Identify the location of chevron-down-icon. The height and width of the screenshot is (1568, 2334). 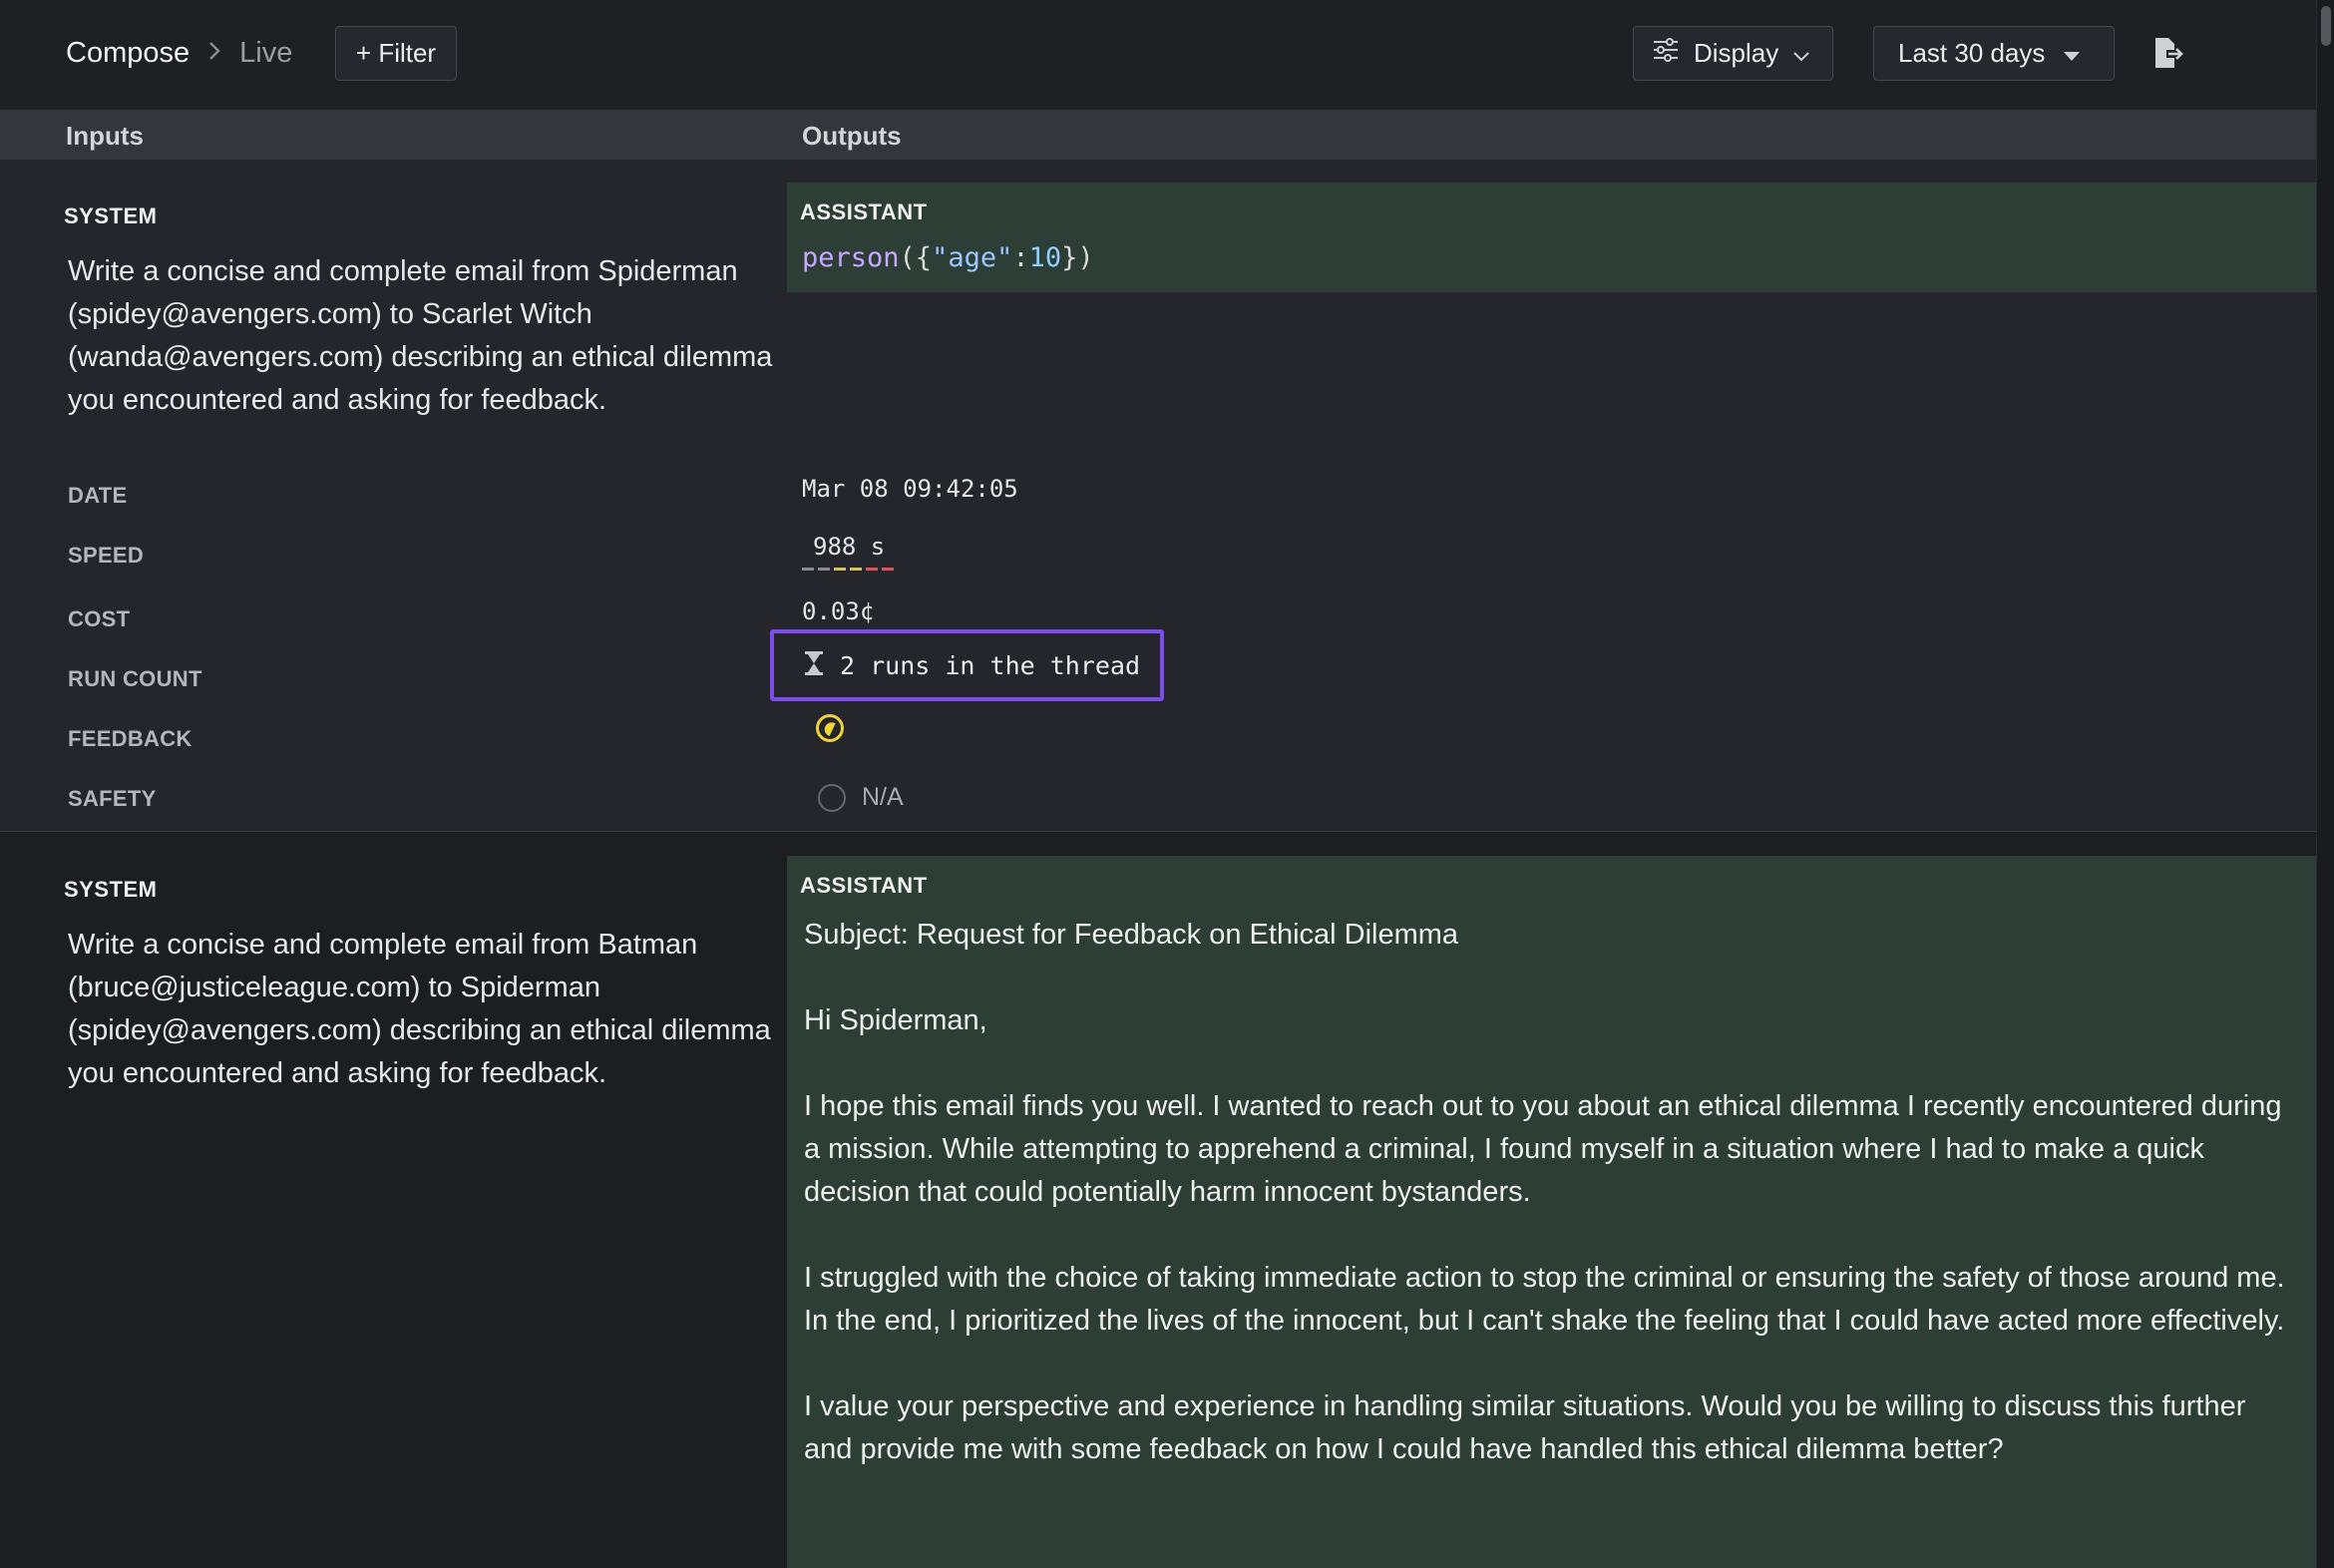
(1801, 54).